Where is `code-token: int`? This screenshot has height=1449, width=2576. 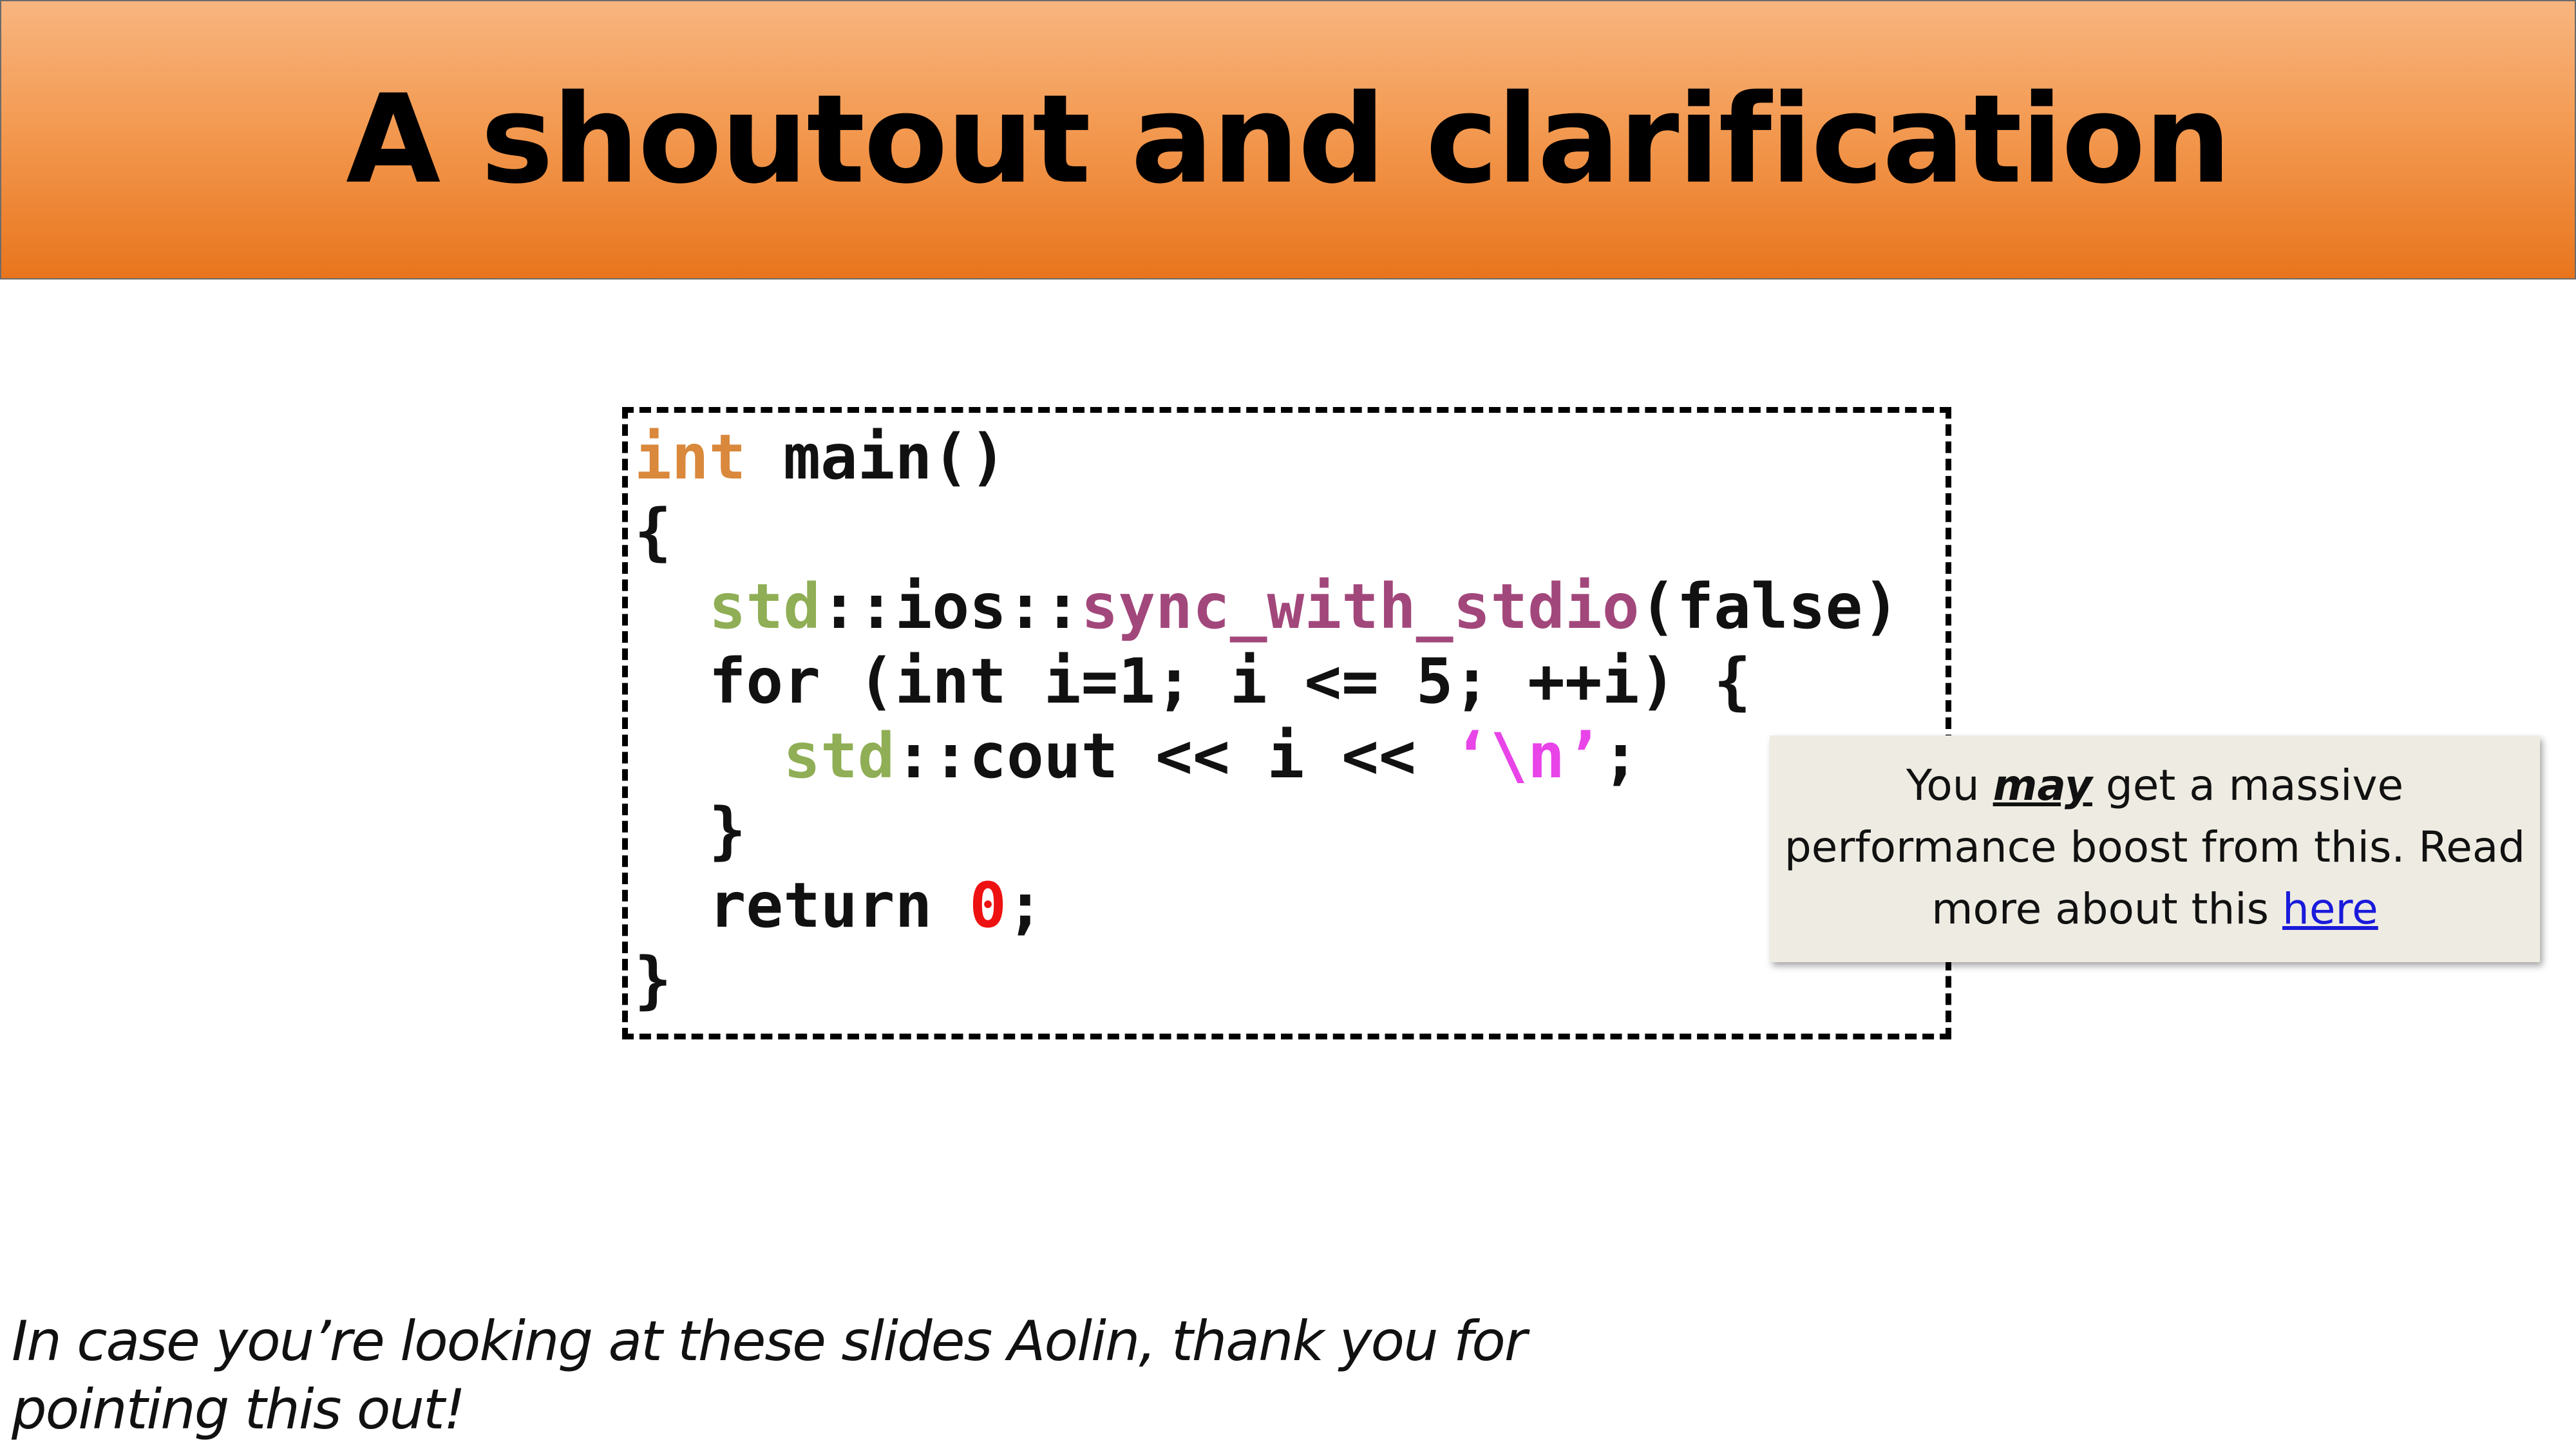 code-token: int is located at coordinates (690, 457).